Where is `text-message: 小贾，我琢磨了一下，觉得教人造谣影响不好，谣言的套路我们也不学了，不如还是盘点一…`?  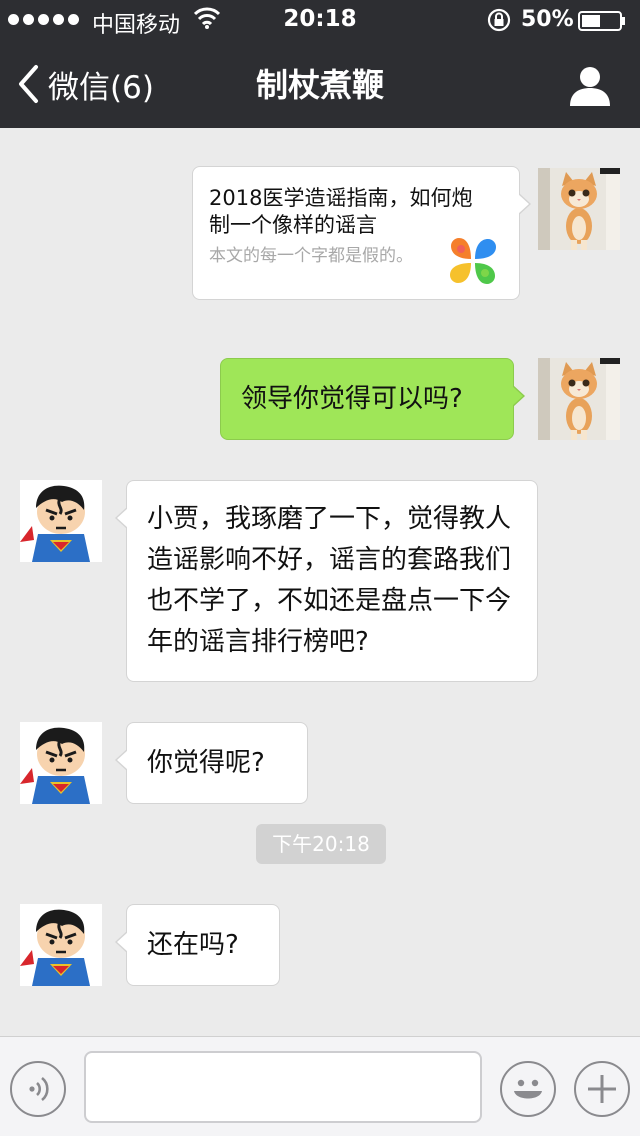
text-message: 小贾，我琢磨了一下，觉得教人造谣影响不好，谣言的套路我们也不学了，不如还是盘点一… is located at coordinates (326, 581).